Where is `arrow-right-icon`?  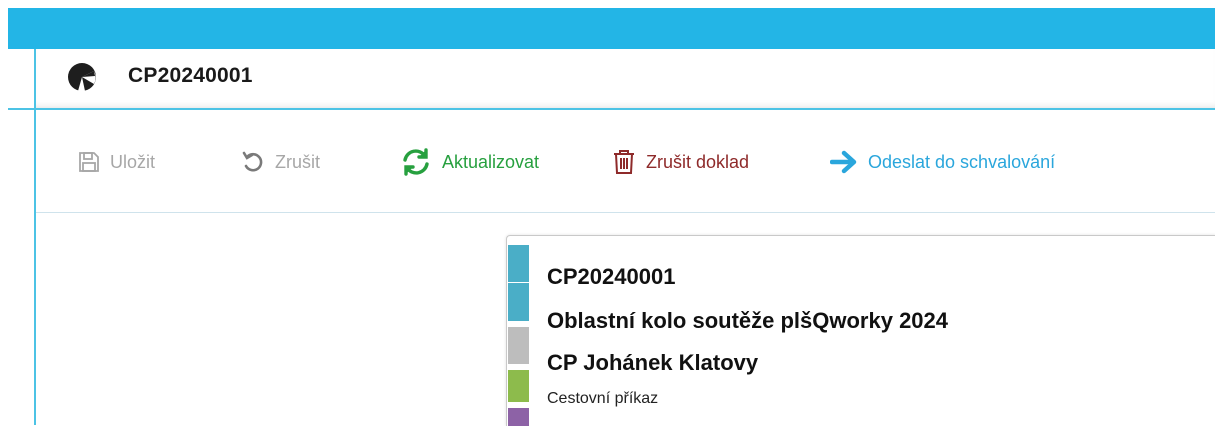
arrow-right-icon is located at coordinates (844, 162).